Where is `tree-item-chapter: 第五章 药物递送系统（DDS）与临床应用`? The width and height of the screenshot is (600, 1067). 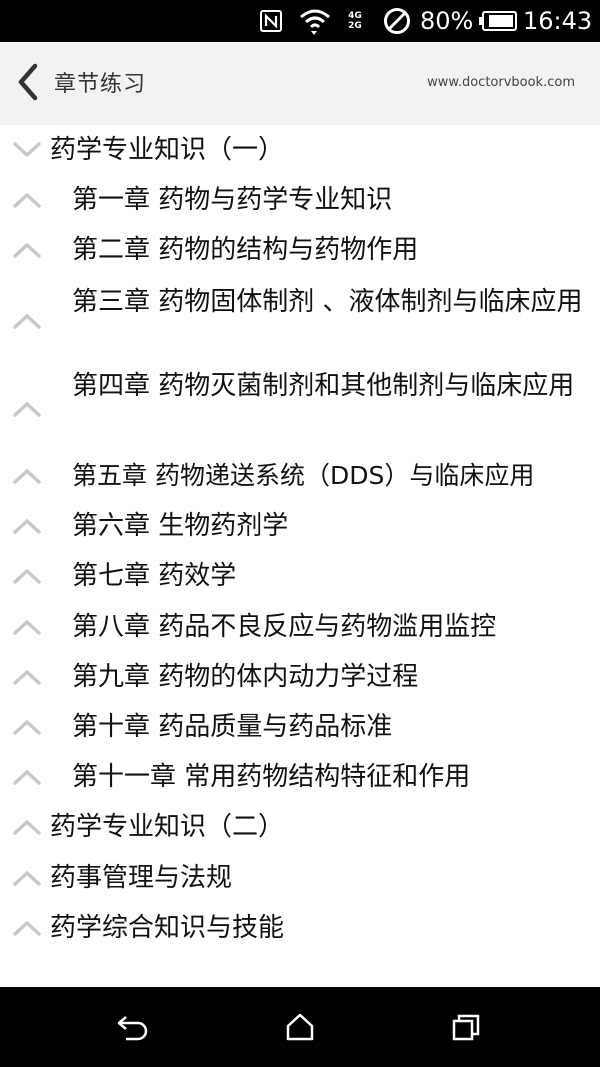 tree-item-chapter: 第五章 药物递送系统（DDS）与临床应用 is located at coordinates (300, 476).